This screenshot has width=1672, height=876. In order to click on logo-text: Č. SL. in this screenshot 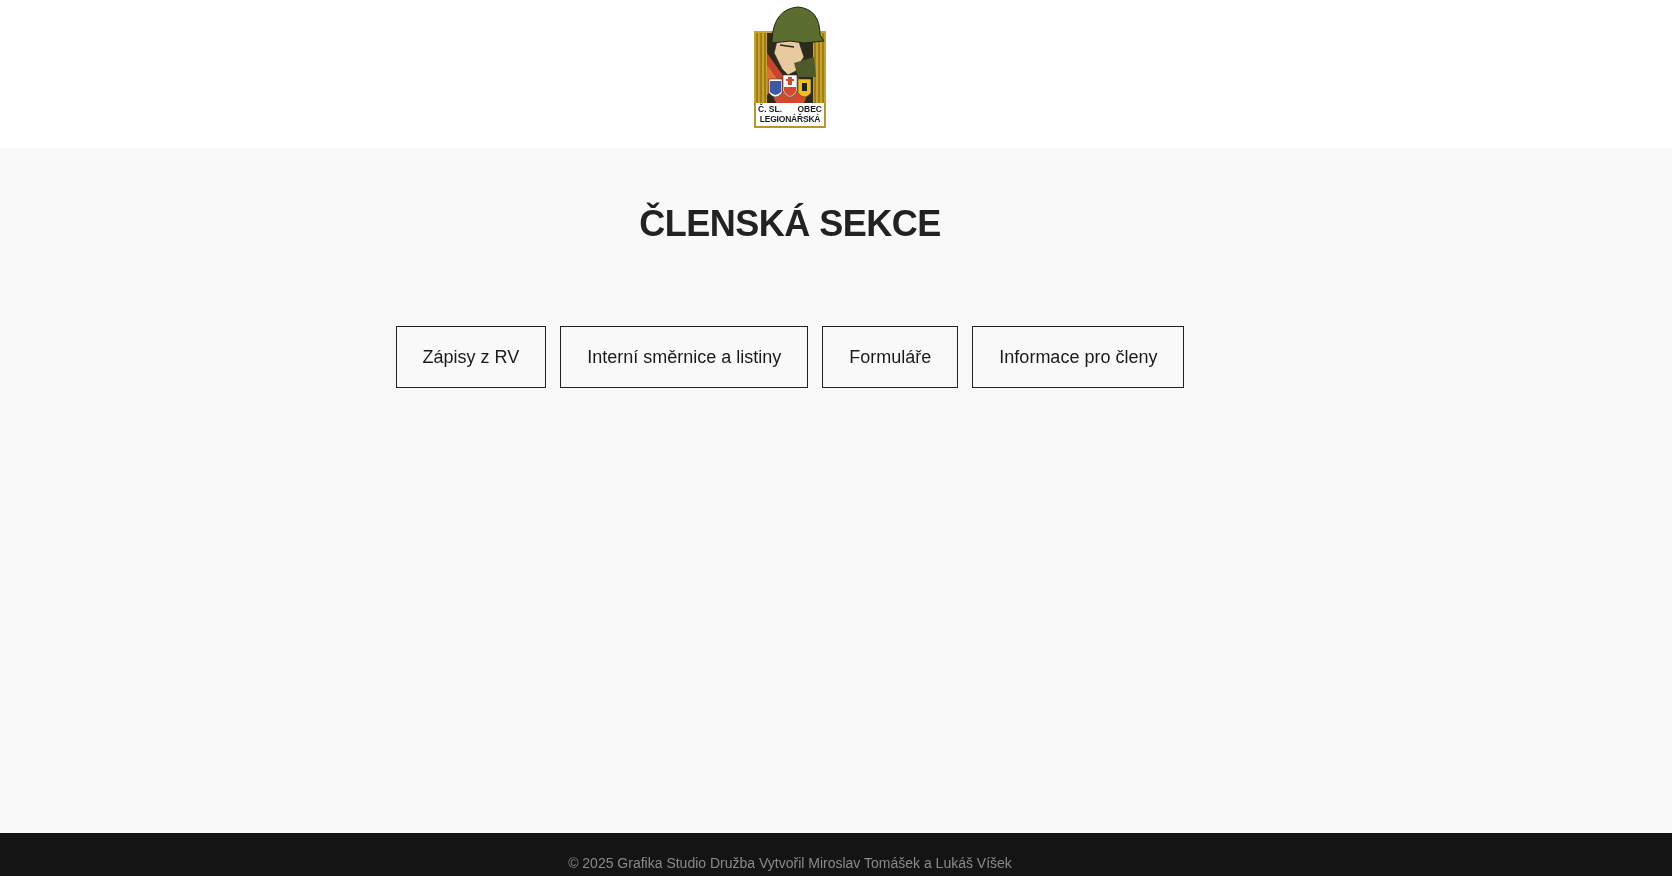, I will do `click(770, 109)`.